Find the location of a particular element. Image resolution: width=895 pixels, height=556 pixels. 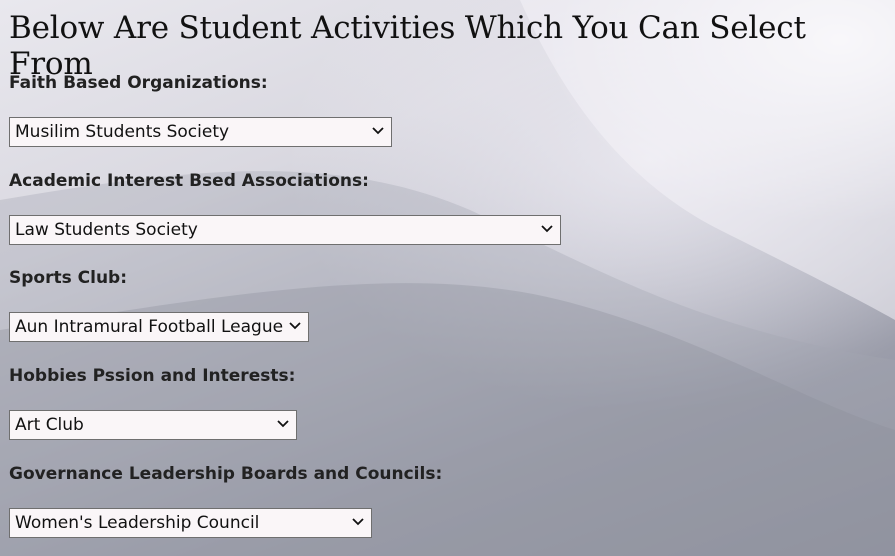

academic-associations-select: Law Students Society is located at coordinates (285, 230).